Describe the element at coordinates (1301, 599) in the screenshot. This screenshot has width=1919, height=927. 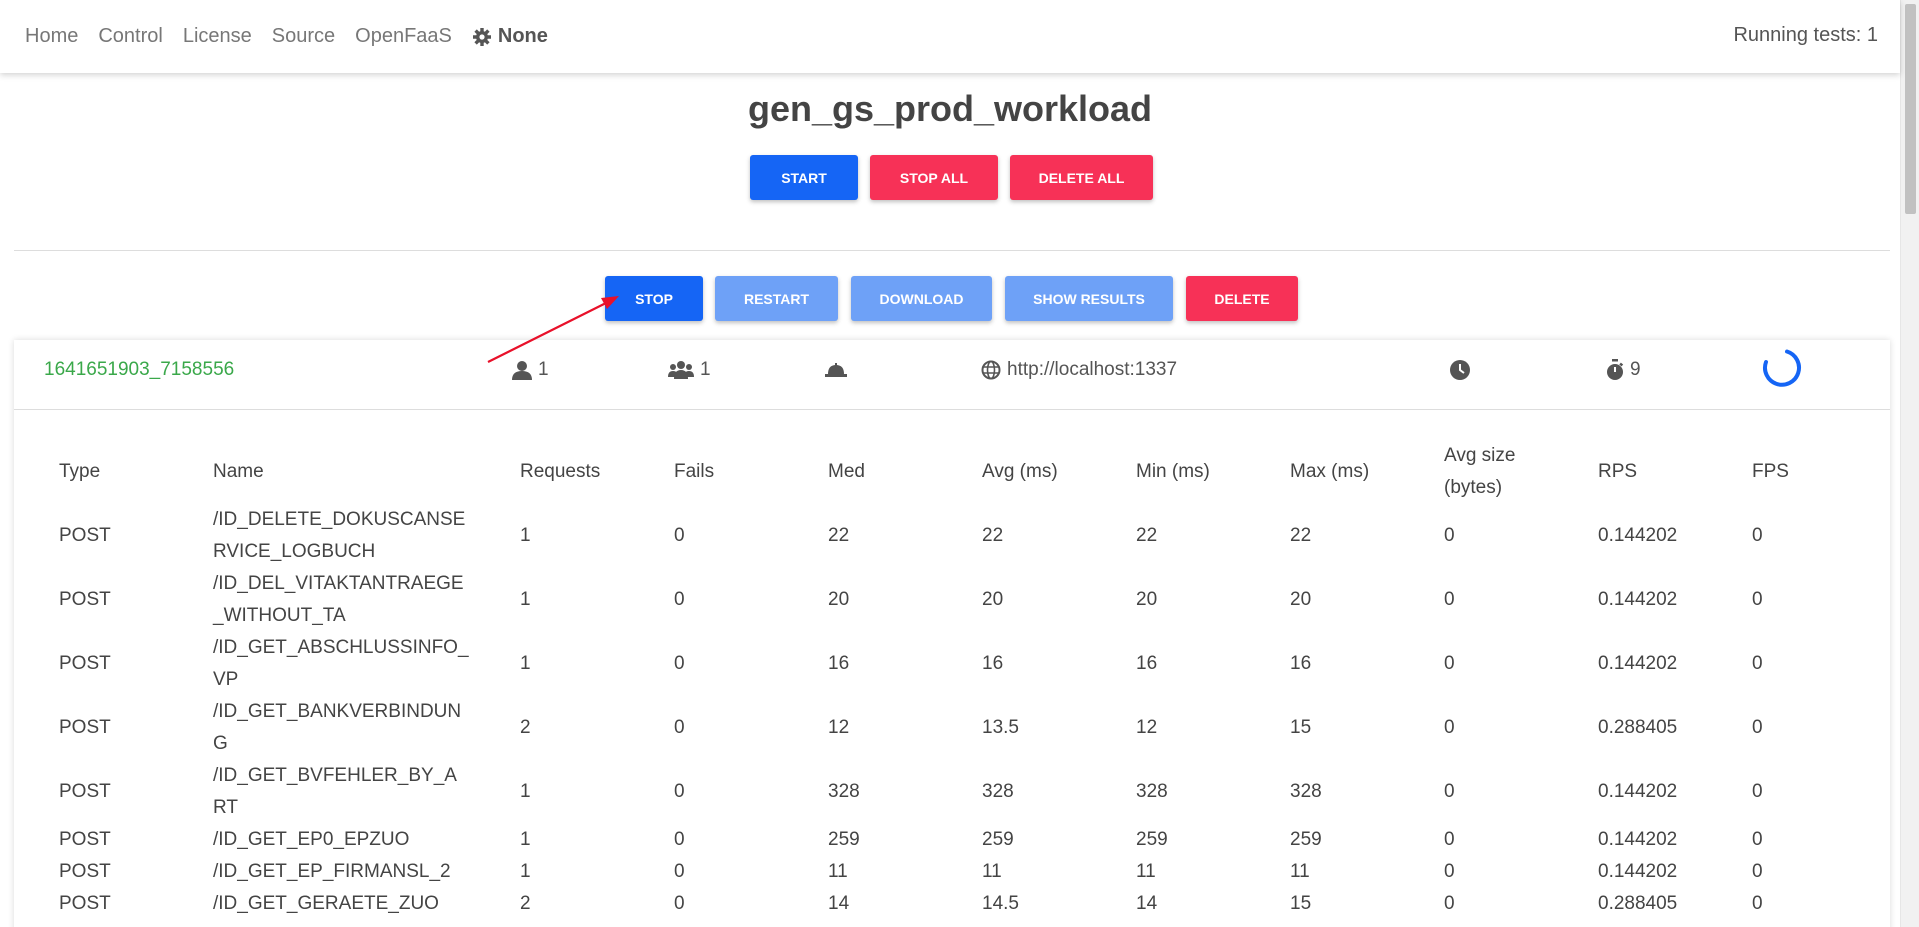
I see `cell-max: 20` at that location.